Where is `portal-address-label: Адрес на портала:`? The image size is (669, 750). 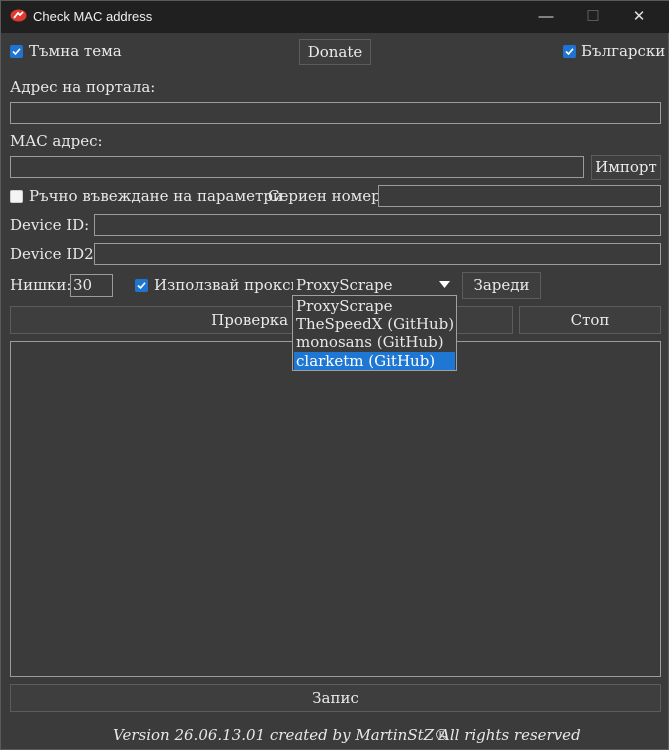
portal-address-label: Адрес на портала: is located at coordinates (83, 87).